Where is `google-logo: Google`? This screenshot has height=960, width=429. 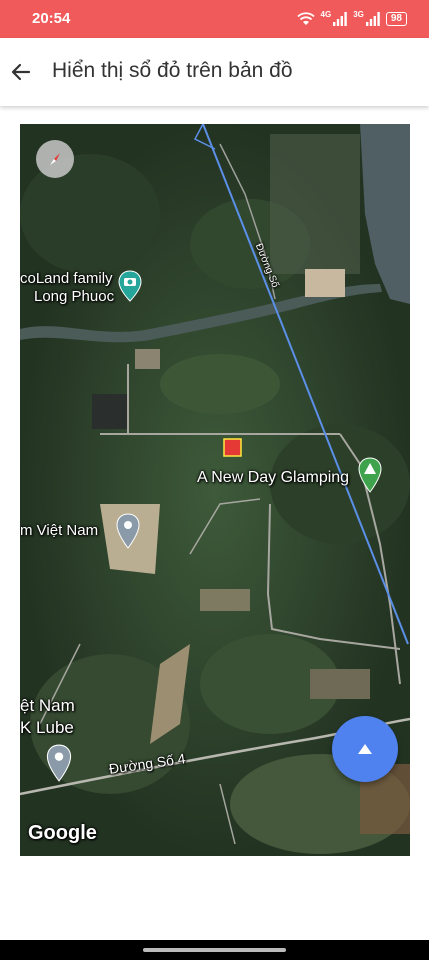 google-logo: Google is located at coordinates (62, 833).